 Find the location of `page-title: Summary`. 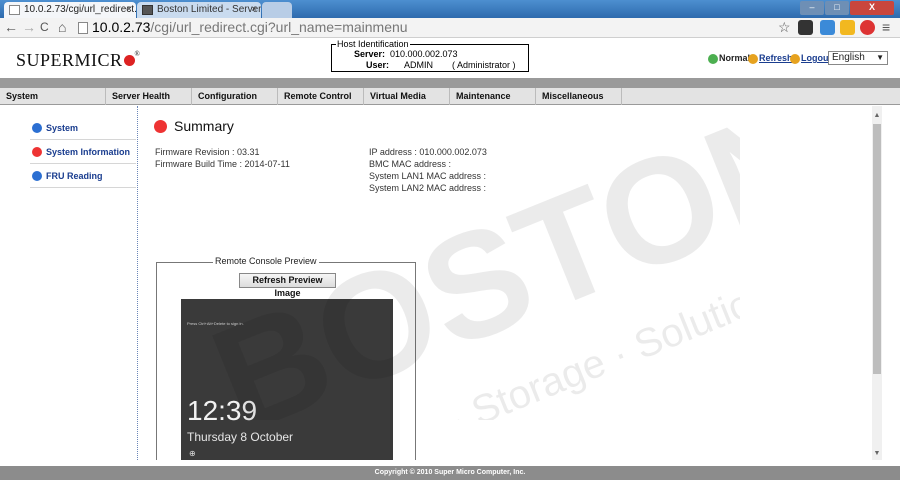

page-title: Summary is located at coordinates (194, 126).